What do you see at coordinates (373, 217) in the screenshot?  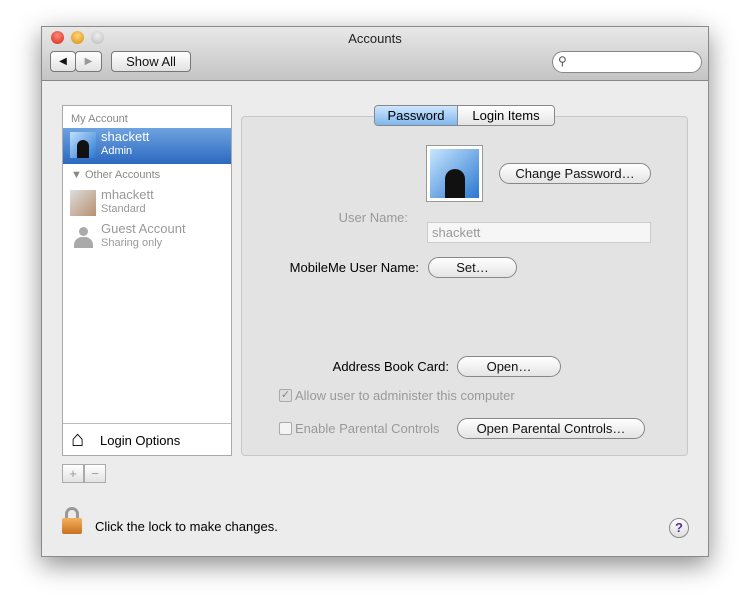 I see `user-name-label: User Name:` at bounding box center [373, 217].